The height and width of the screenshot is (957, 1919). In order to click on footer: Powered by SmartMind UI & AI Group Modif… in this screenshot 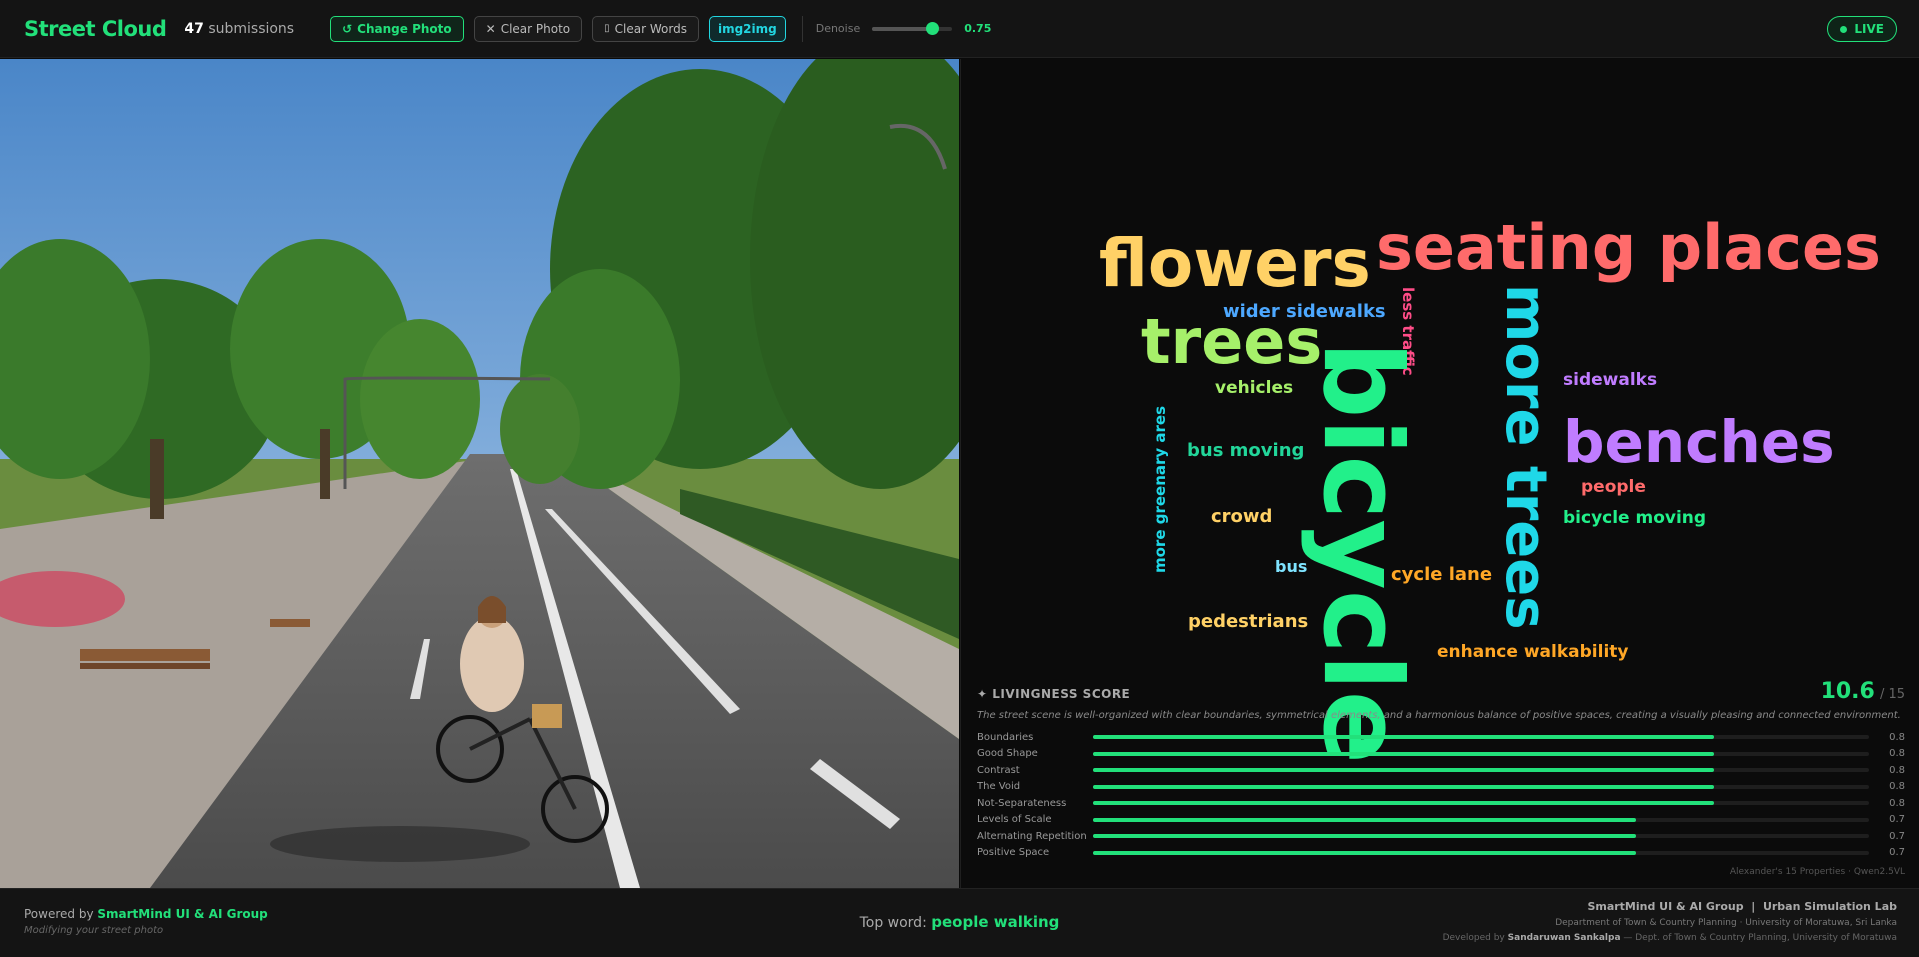, I will do `click(959, 922)`.